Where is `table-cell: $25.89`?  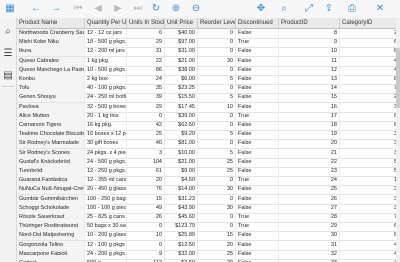
table-cell: $25.89 is located at coordinates (181, 236).